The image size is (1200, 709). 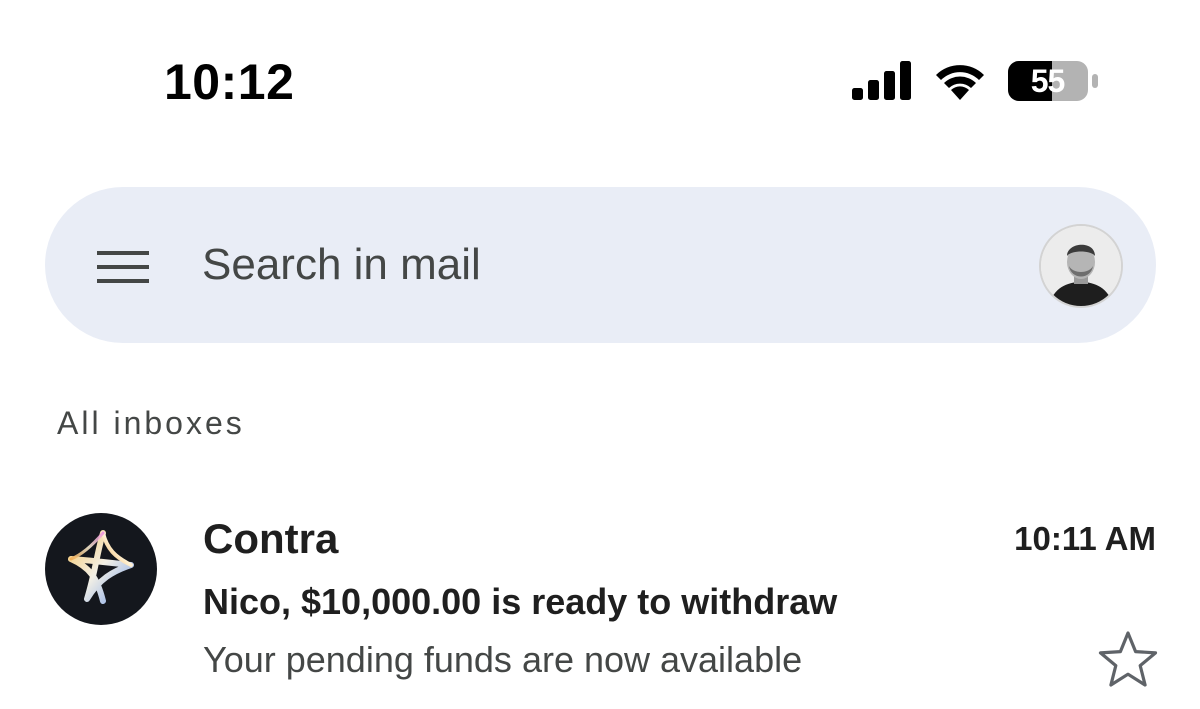 I want to click on email-sender: Contra, so click(x=271, y=538).